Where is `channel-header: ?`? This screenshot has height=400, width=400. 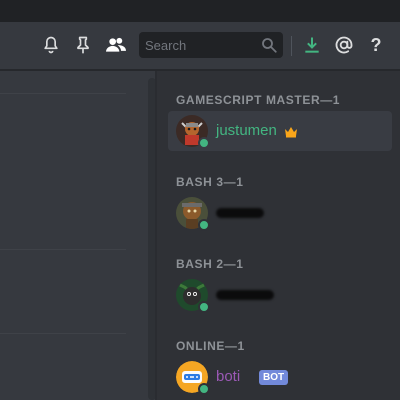 channel-header: ? is located at coordinates (200, 46).